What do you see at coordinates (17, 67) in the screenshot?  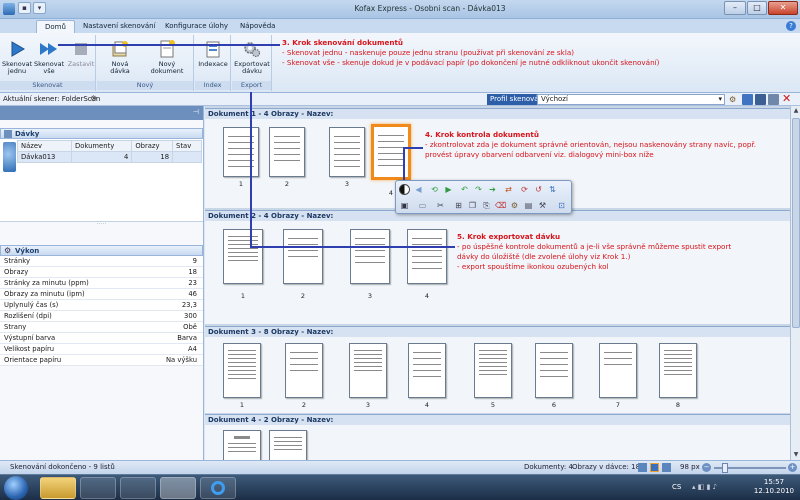 I see `scan-one-label: Skenovat jednu` at bounding box center [17, 67].